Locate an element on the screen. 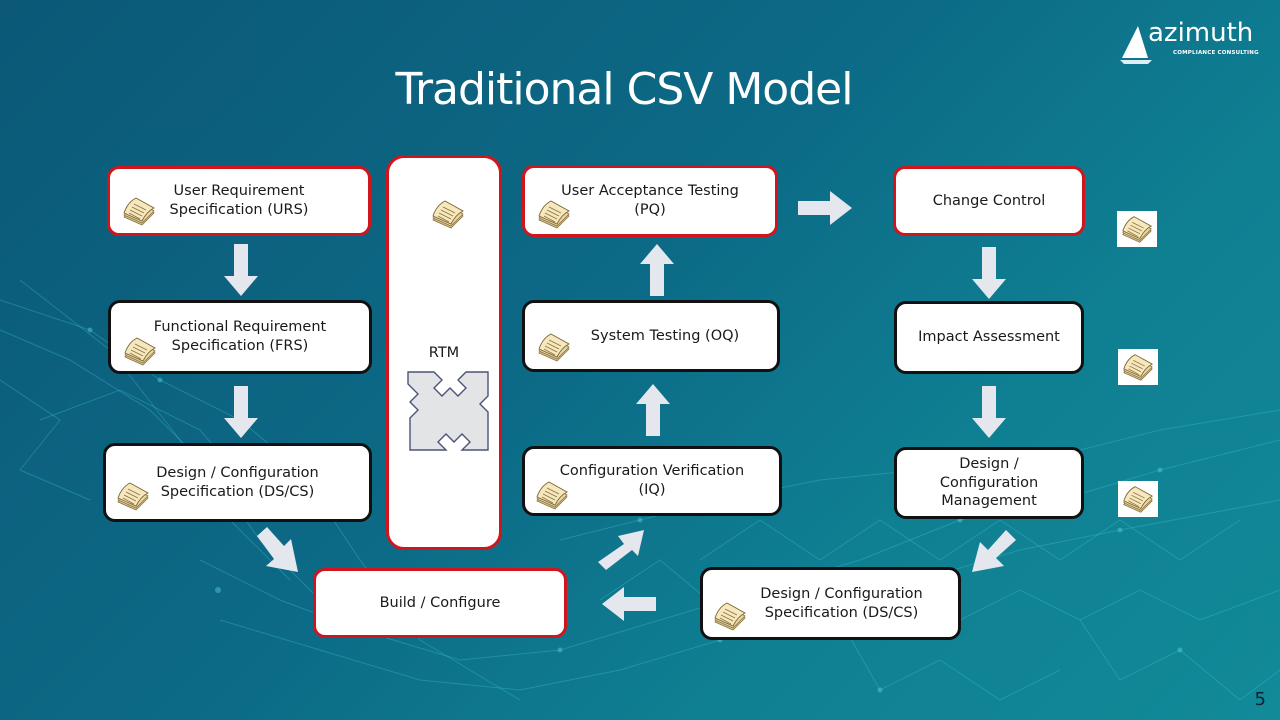 The height and width of the screenshot is (720, 1280). design-config-management-label: Design / Configuration Management is located at coordinates (989, 483).